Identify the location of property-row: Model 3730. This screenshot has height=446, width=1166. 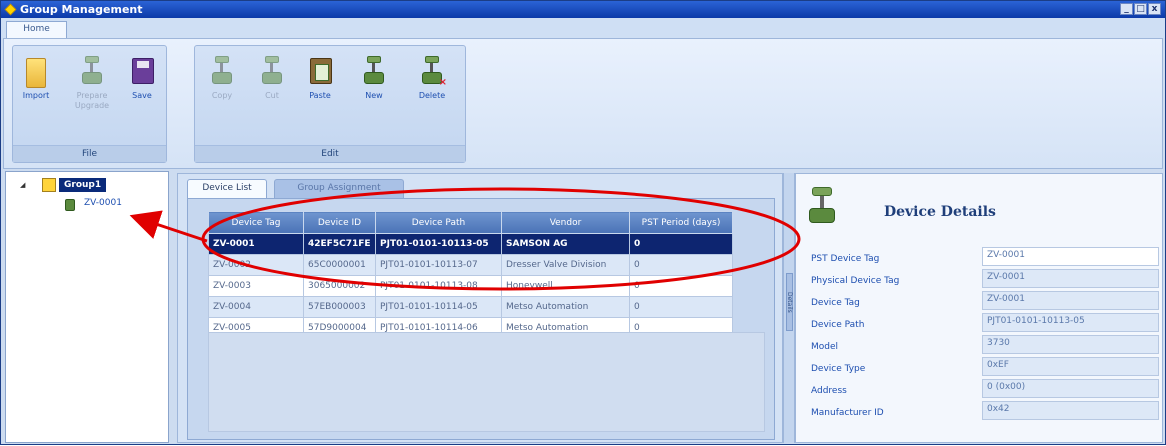
(982, 346).